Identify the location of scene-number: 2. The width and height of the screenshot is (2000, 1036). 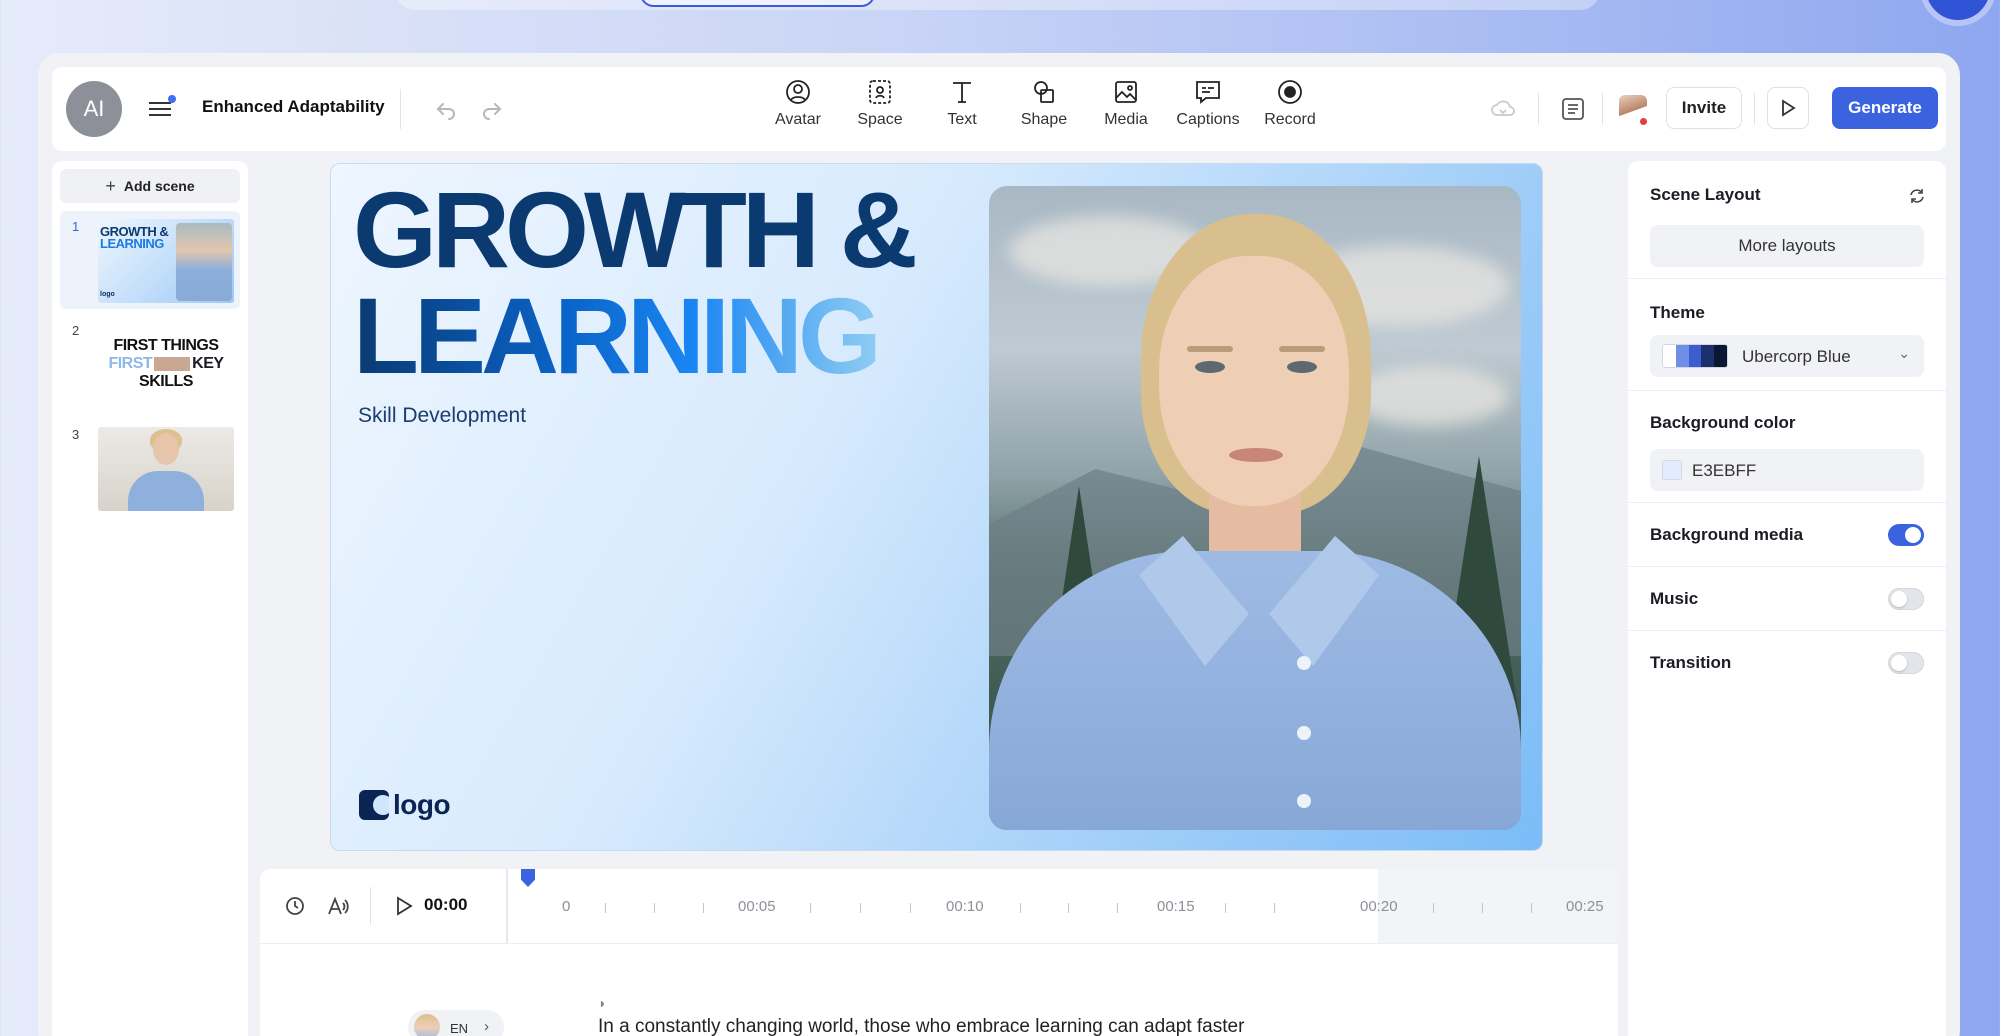
(76, 330).